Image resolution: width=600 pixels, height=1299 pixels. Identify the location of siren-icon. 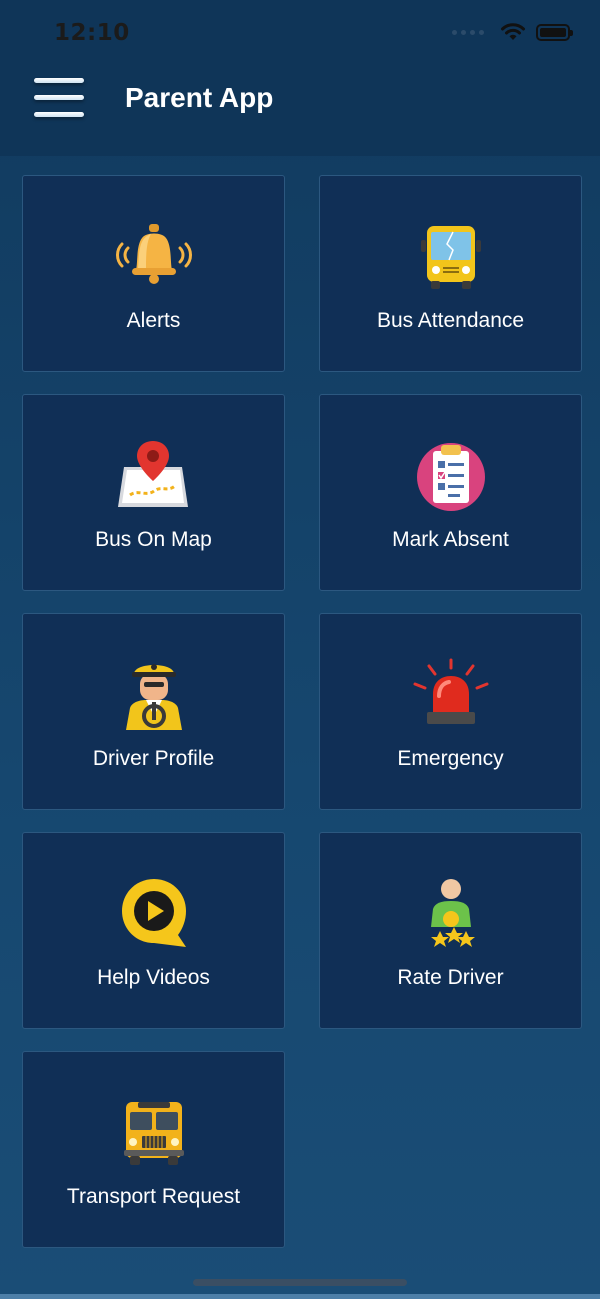
(450, 691).